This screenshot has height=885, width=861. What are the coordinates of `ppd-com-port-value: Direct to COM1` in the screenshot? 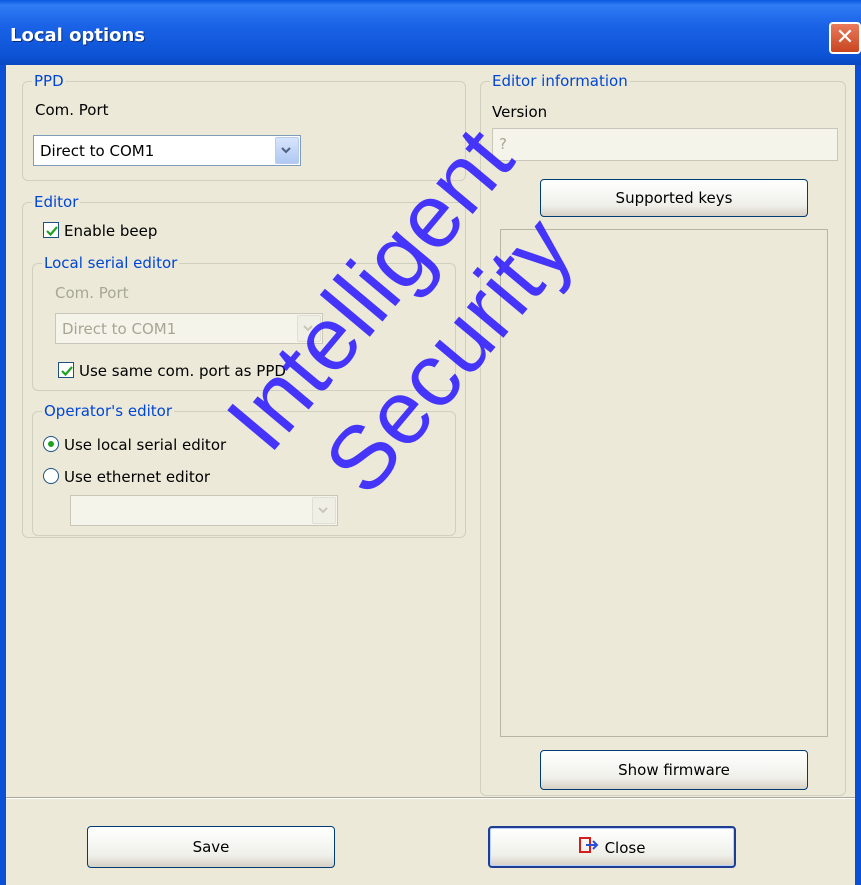 It's located at (97, 151).